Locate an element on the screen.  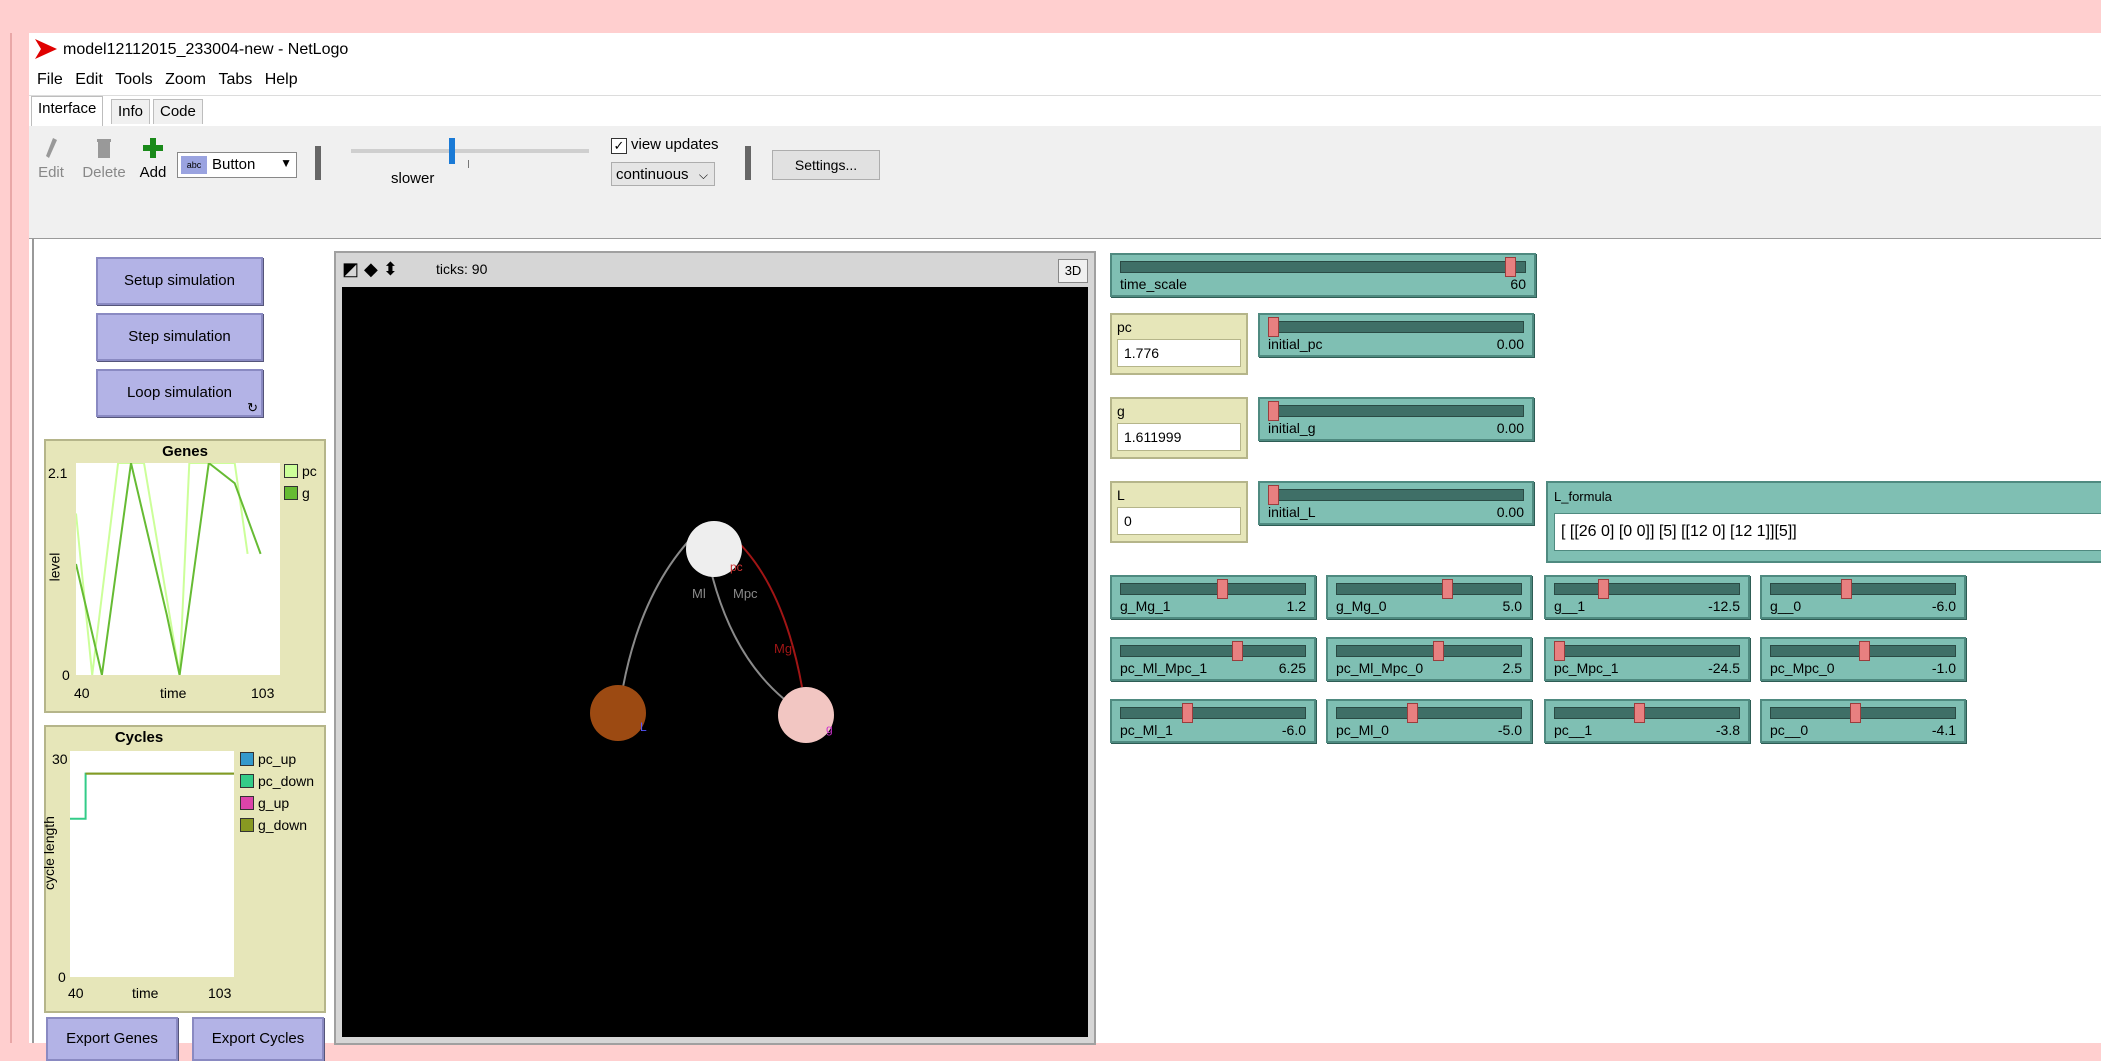
3d-view-button: 3D is located at coordinates (1073, 271).